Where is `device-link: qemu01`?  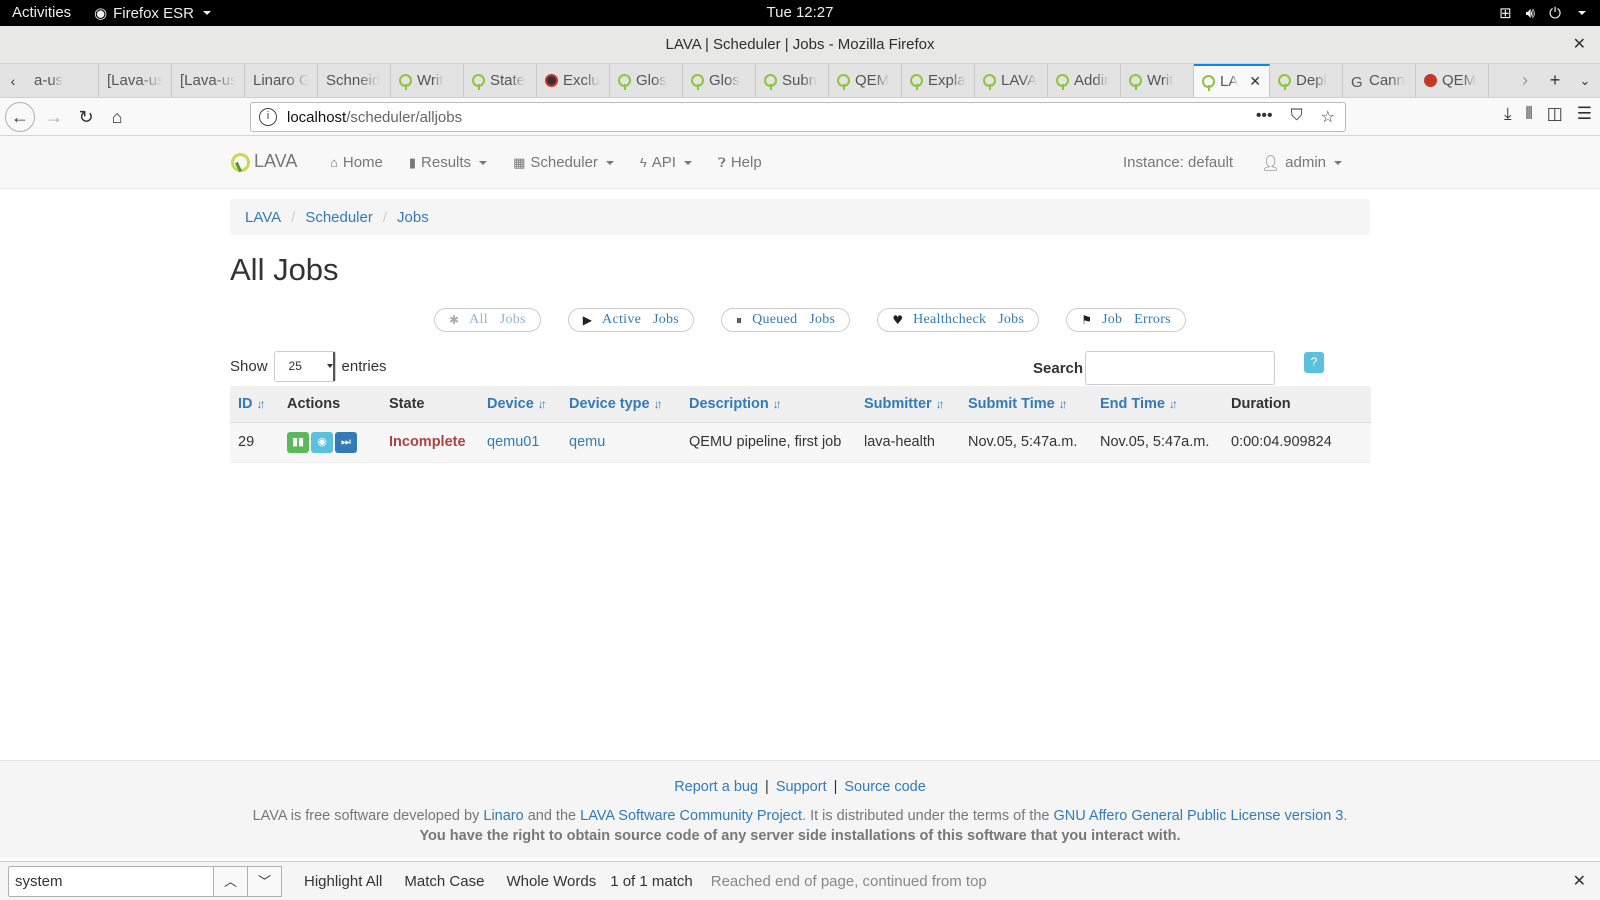
device-link: qemu01 is located at coordinates (513, 442).